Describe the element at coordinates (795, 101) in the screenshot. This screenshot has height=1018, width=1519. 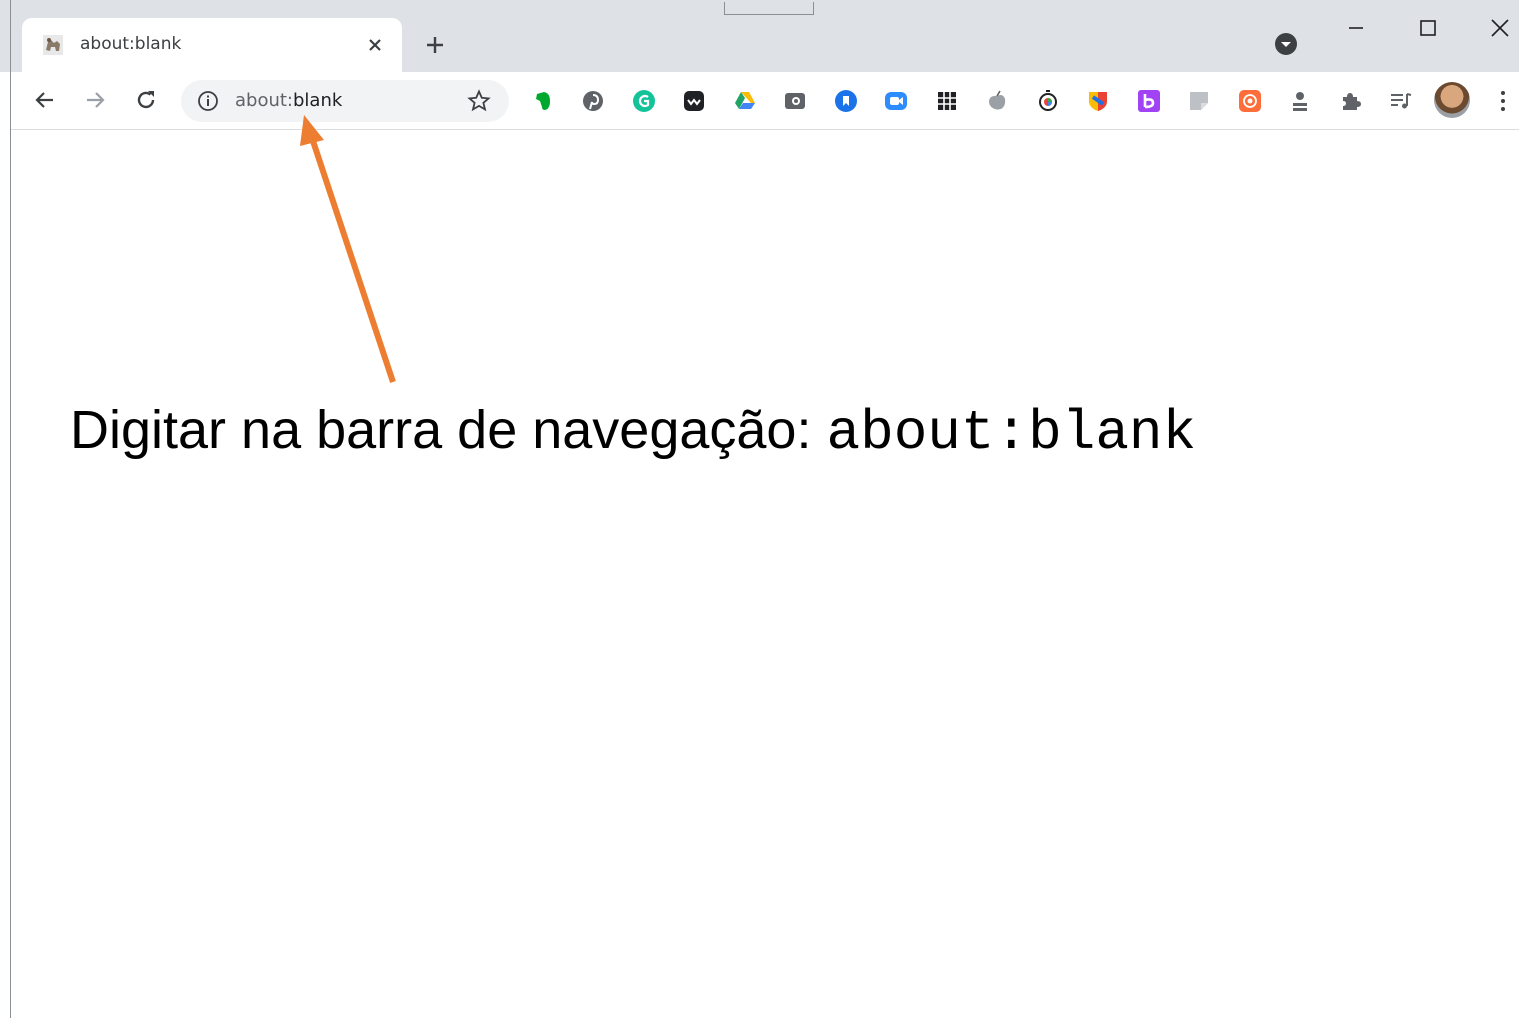
I see `screencast-icon` at that location.